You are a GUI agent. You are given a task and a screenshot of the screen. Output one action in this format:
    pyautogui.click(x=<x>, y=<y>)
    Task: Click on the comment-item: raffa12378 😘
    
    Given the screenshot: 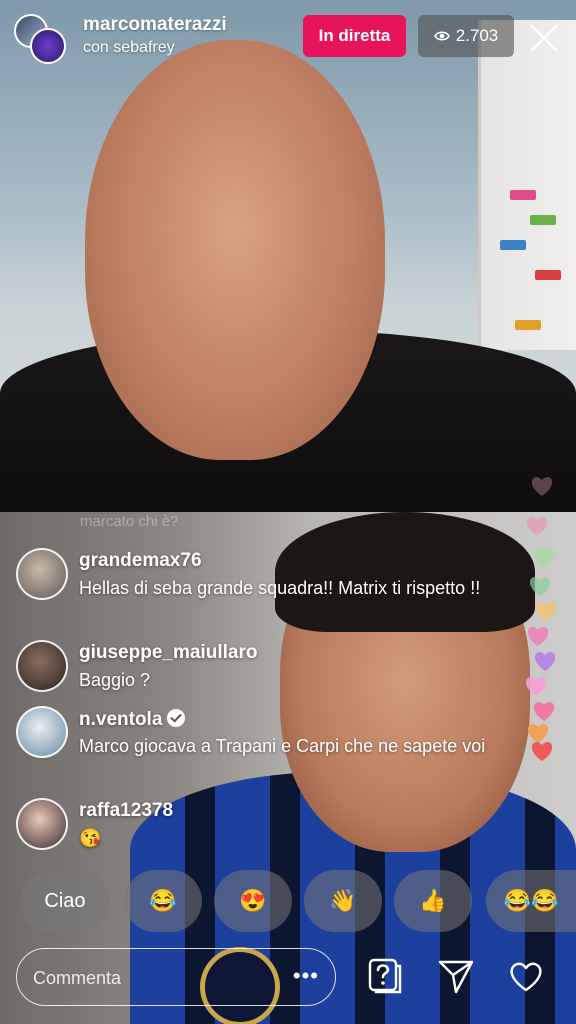 What is the action you would take?
    pyautogui.click(x=266, y=826)
    